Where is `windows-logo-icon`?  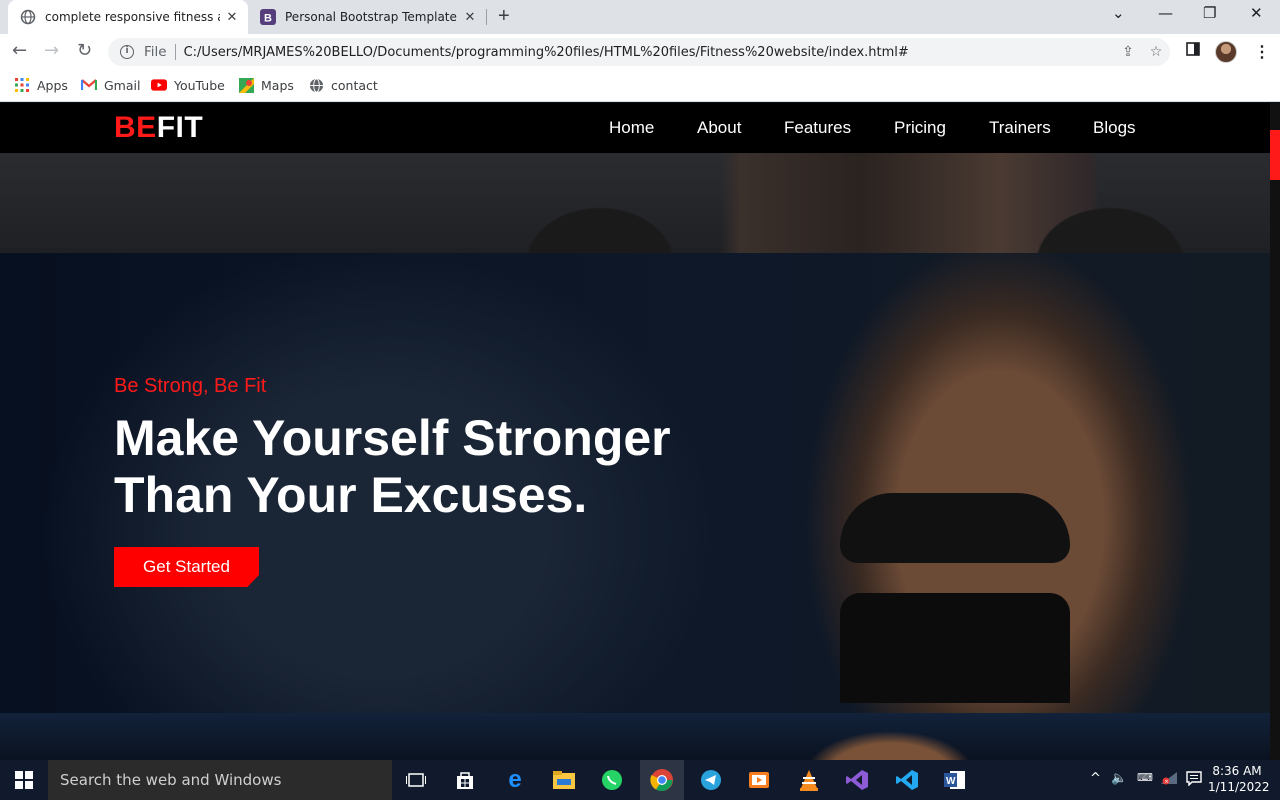
windows-logo-icon is located at coordinates (24, 780).